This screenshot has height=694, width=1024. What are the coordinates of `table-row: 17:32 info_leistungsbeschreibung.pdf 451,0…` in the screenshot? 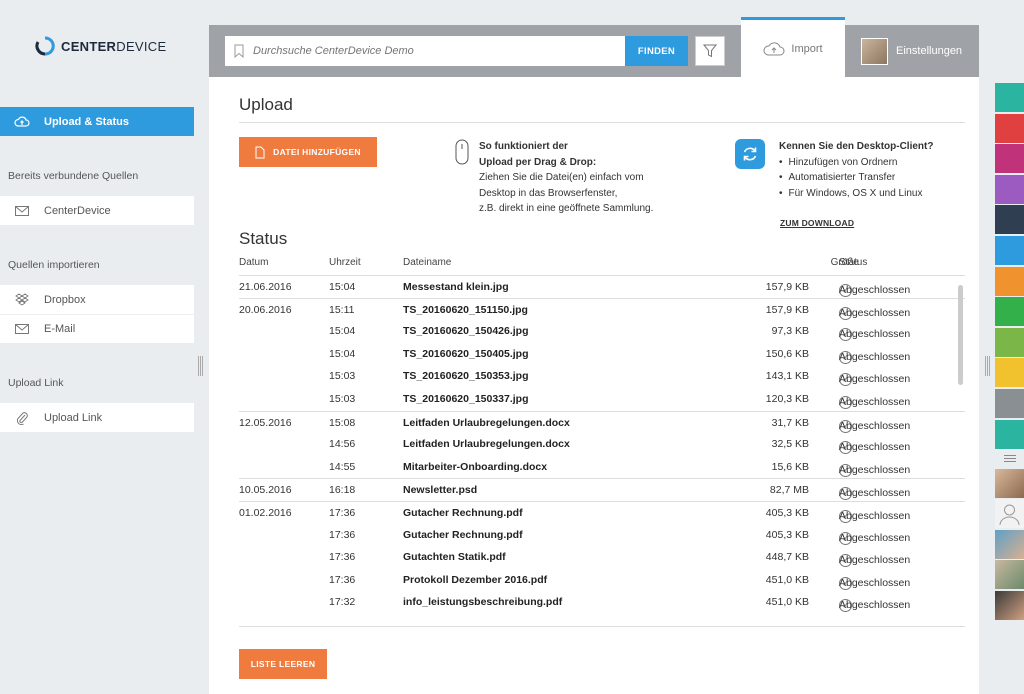 It's located at (602, 602).